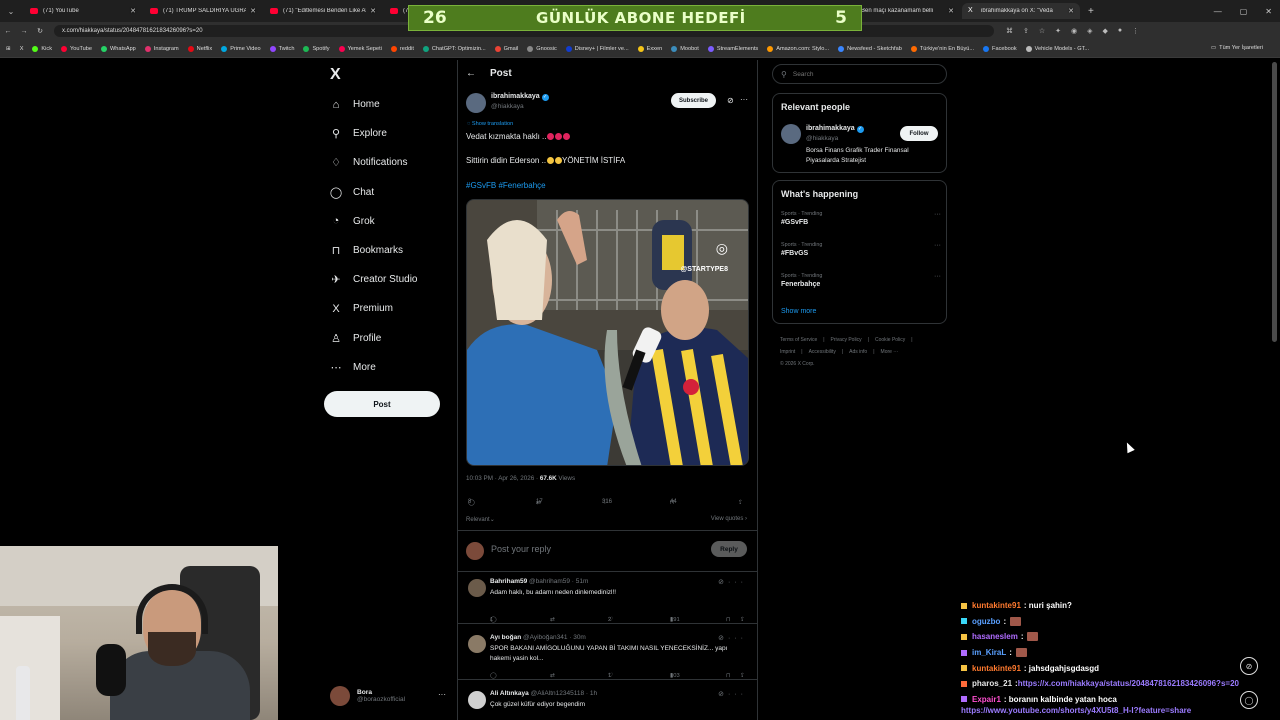 Image resolution: width=1280 pixels, height=720 pixels. I want to click on new-tab-icon: +, so click(1091, 11).